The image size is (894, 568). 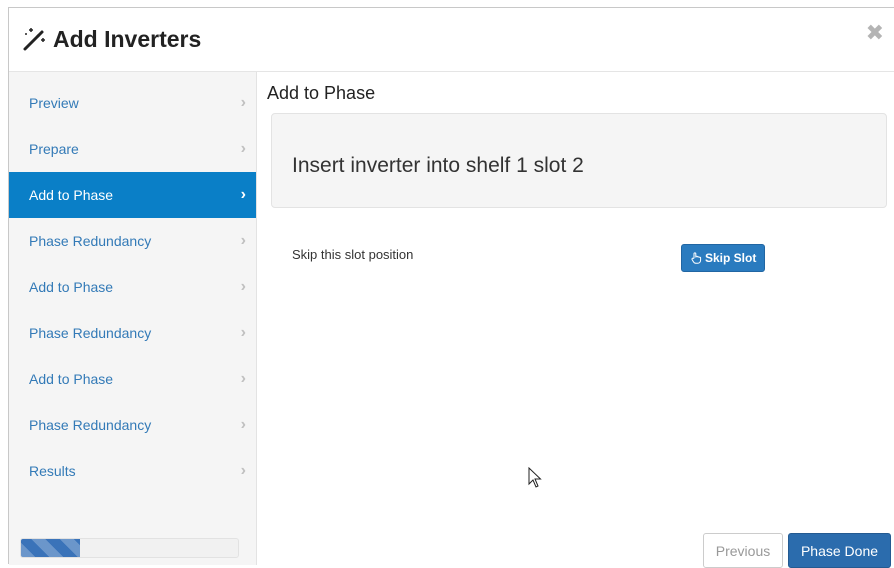 What do you see at coordinates (50, 548) in the screenshot?
I see `progress-bar-fill` at bounding box center [50, 548].